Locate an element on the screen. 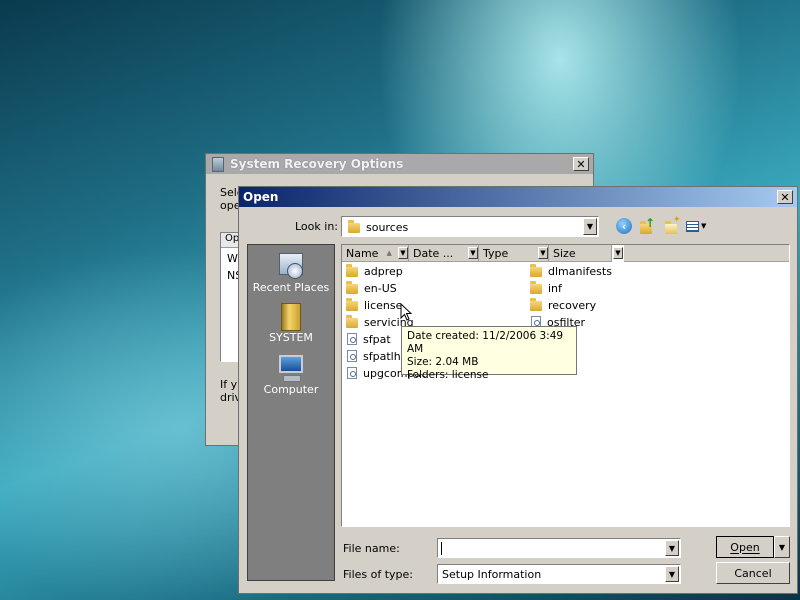 The height and width of the screenshot is (600, 800). column-header-size: Size is located at coordinates (580, 253).